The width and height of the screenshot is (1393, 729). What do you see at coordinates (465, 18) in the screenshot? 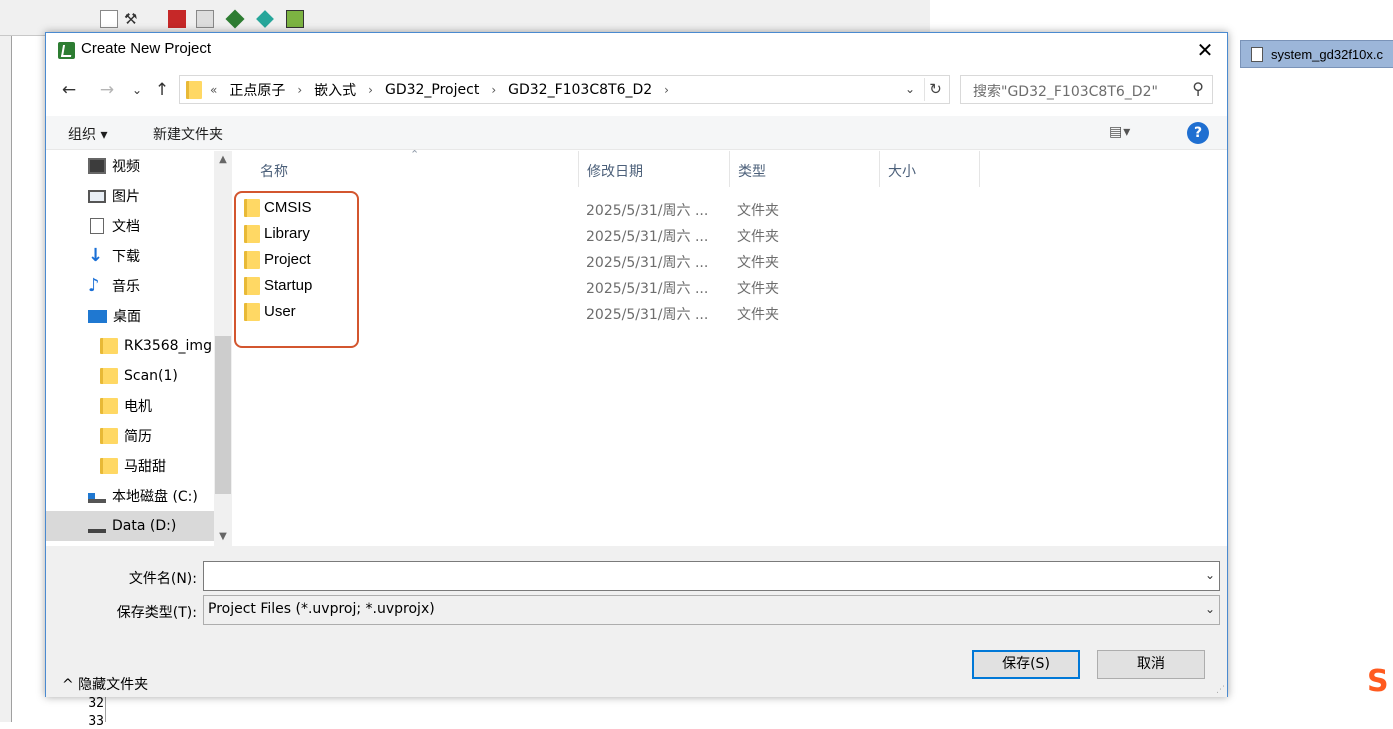
I see `ide-toolbar: ⚒` at bounding box center [465, 18].